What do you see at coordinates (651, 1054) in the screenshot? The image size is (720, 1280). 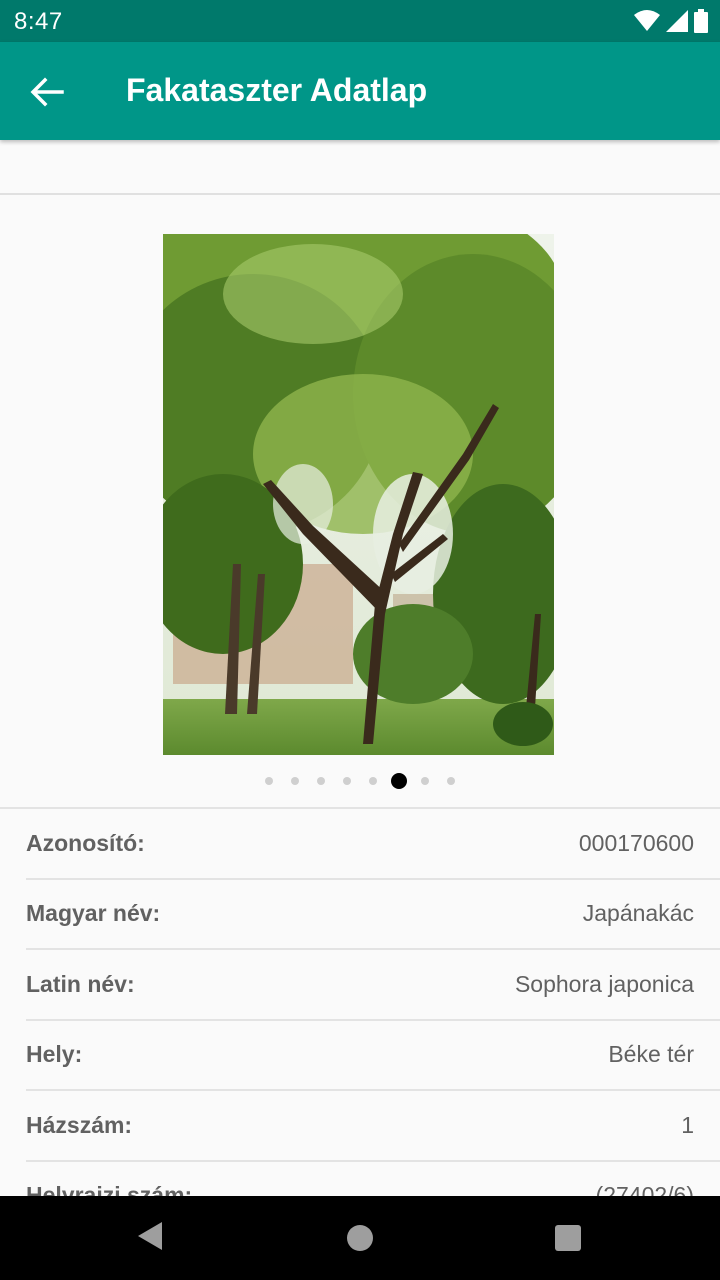 I see `detail-value: Béke tér` at bounding box center [651, 1054].